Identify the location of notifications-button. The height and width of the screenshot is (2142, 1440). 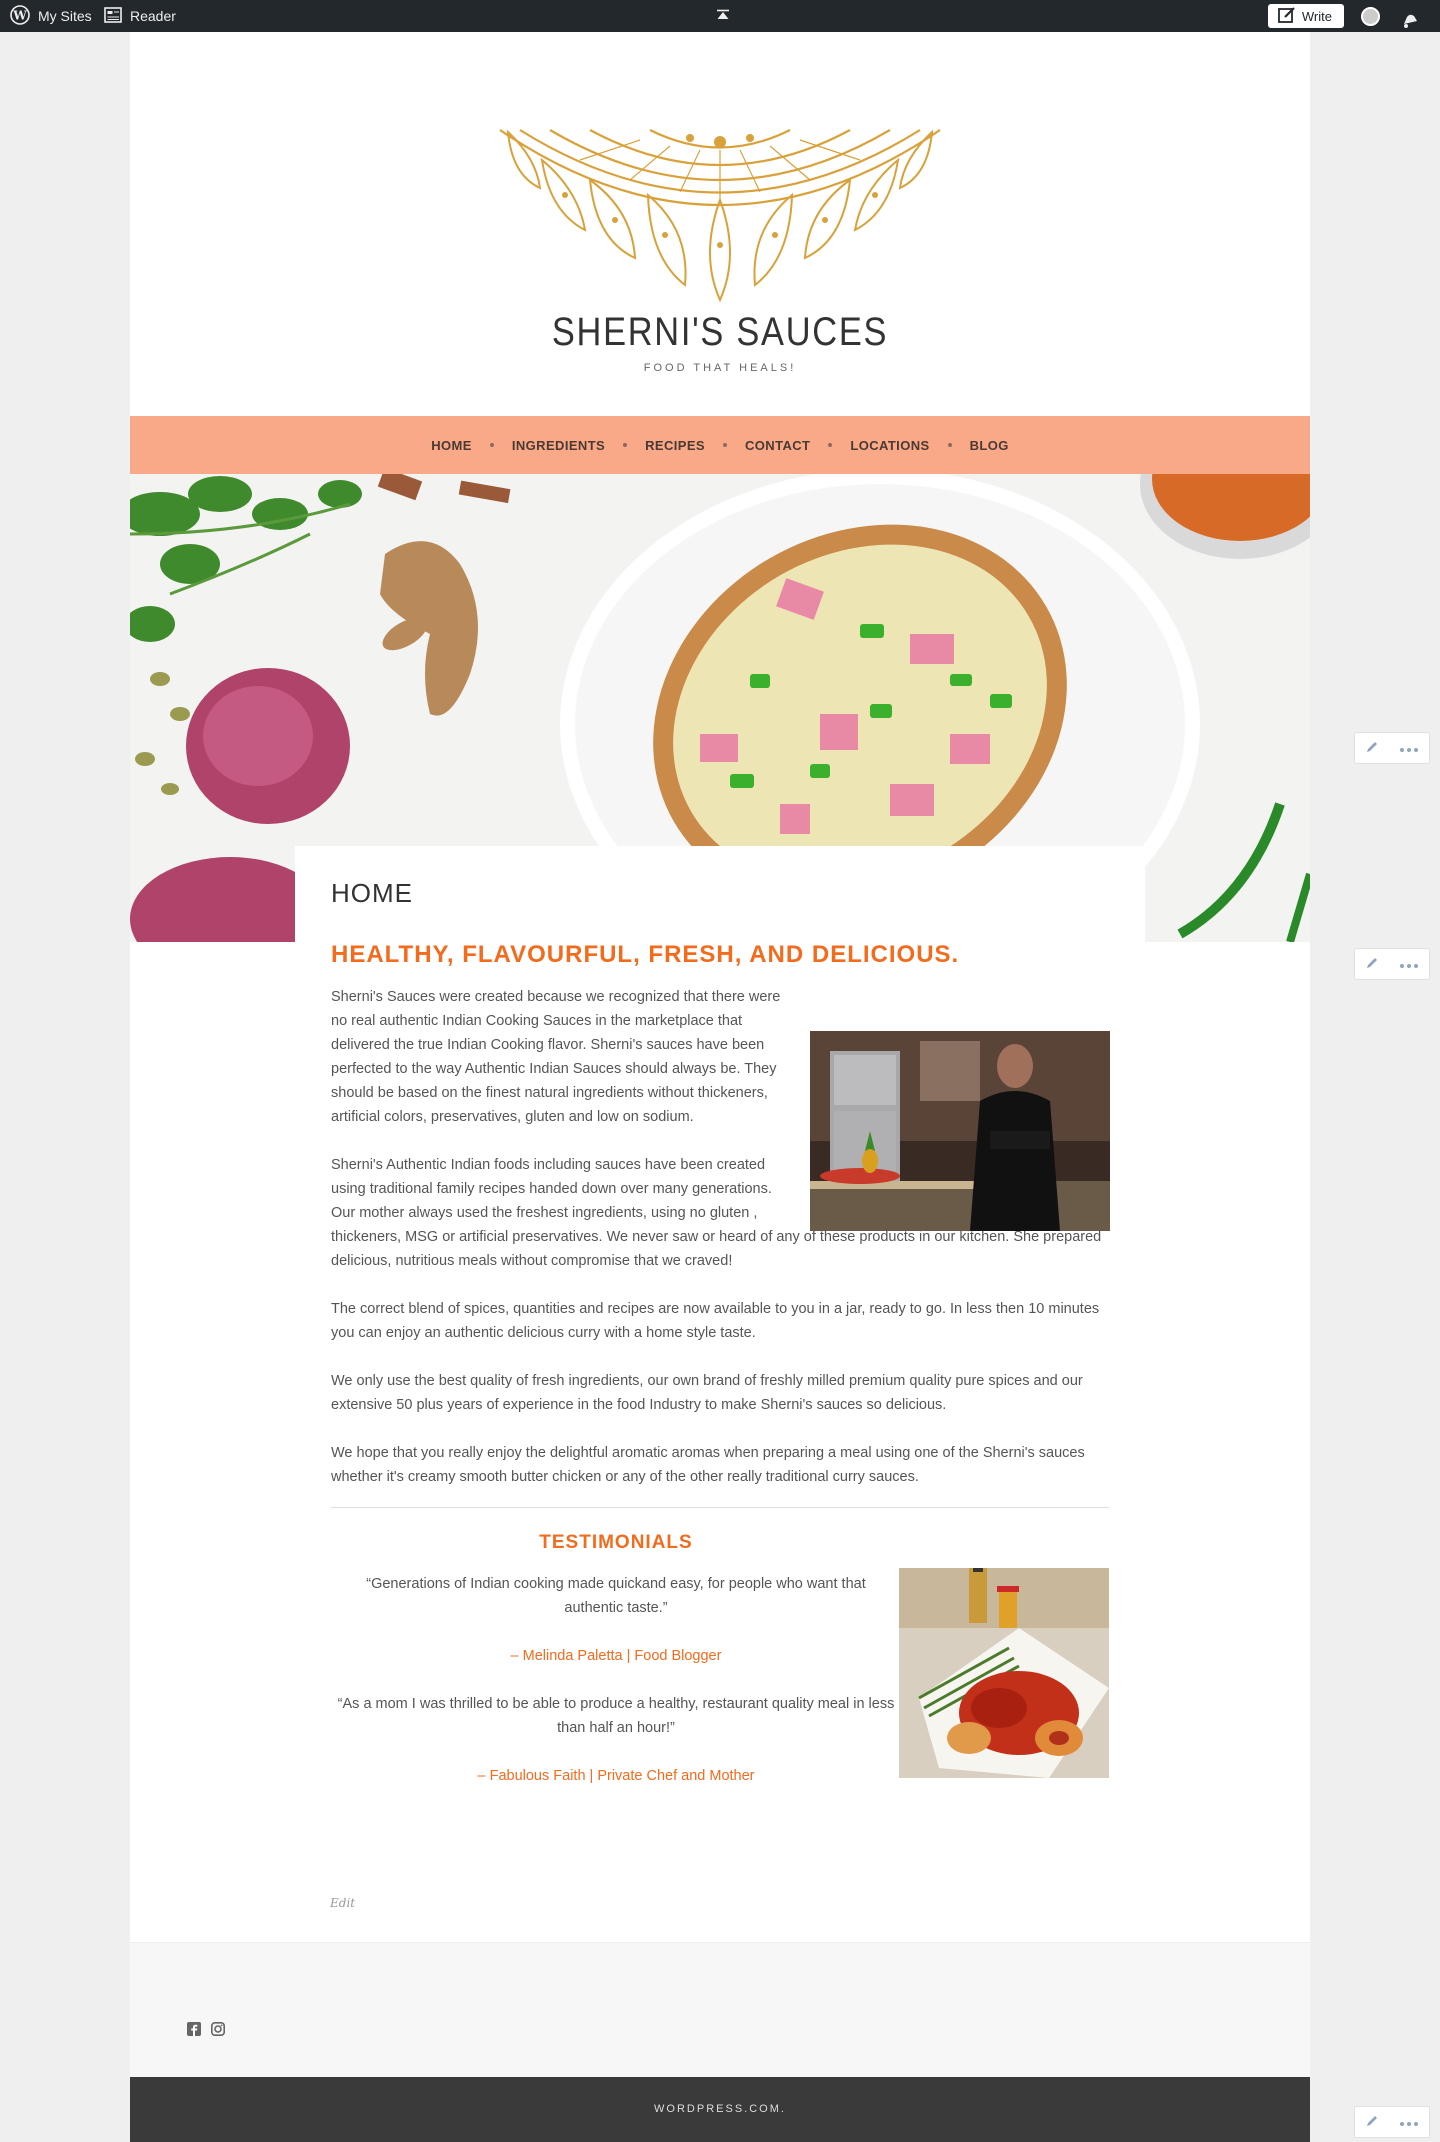
(1410, 22).